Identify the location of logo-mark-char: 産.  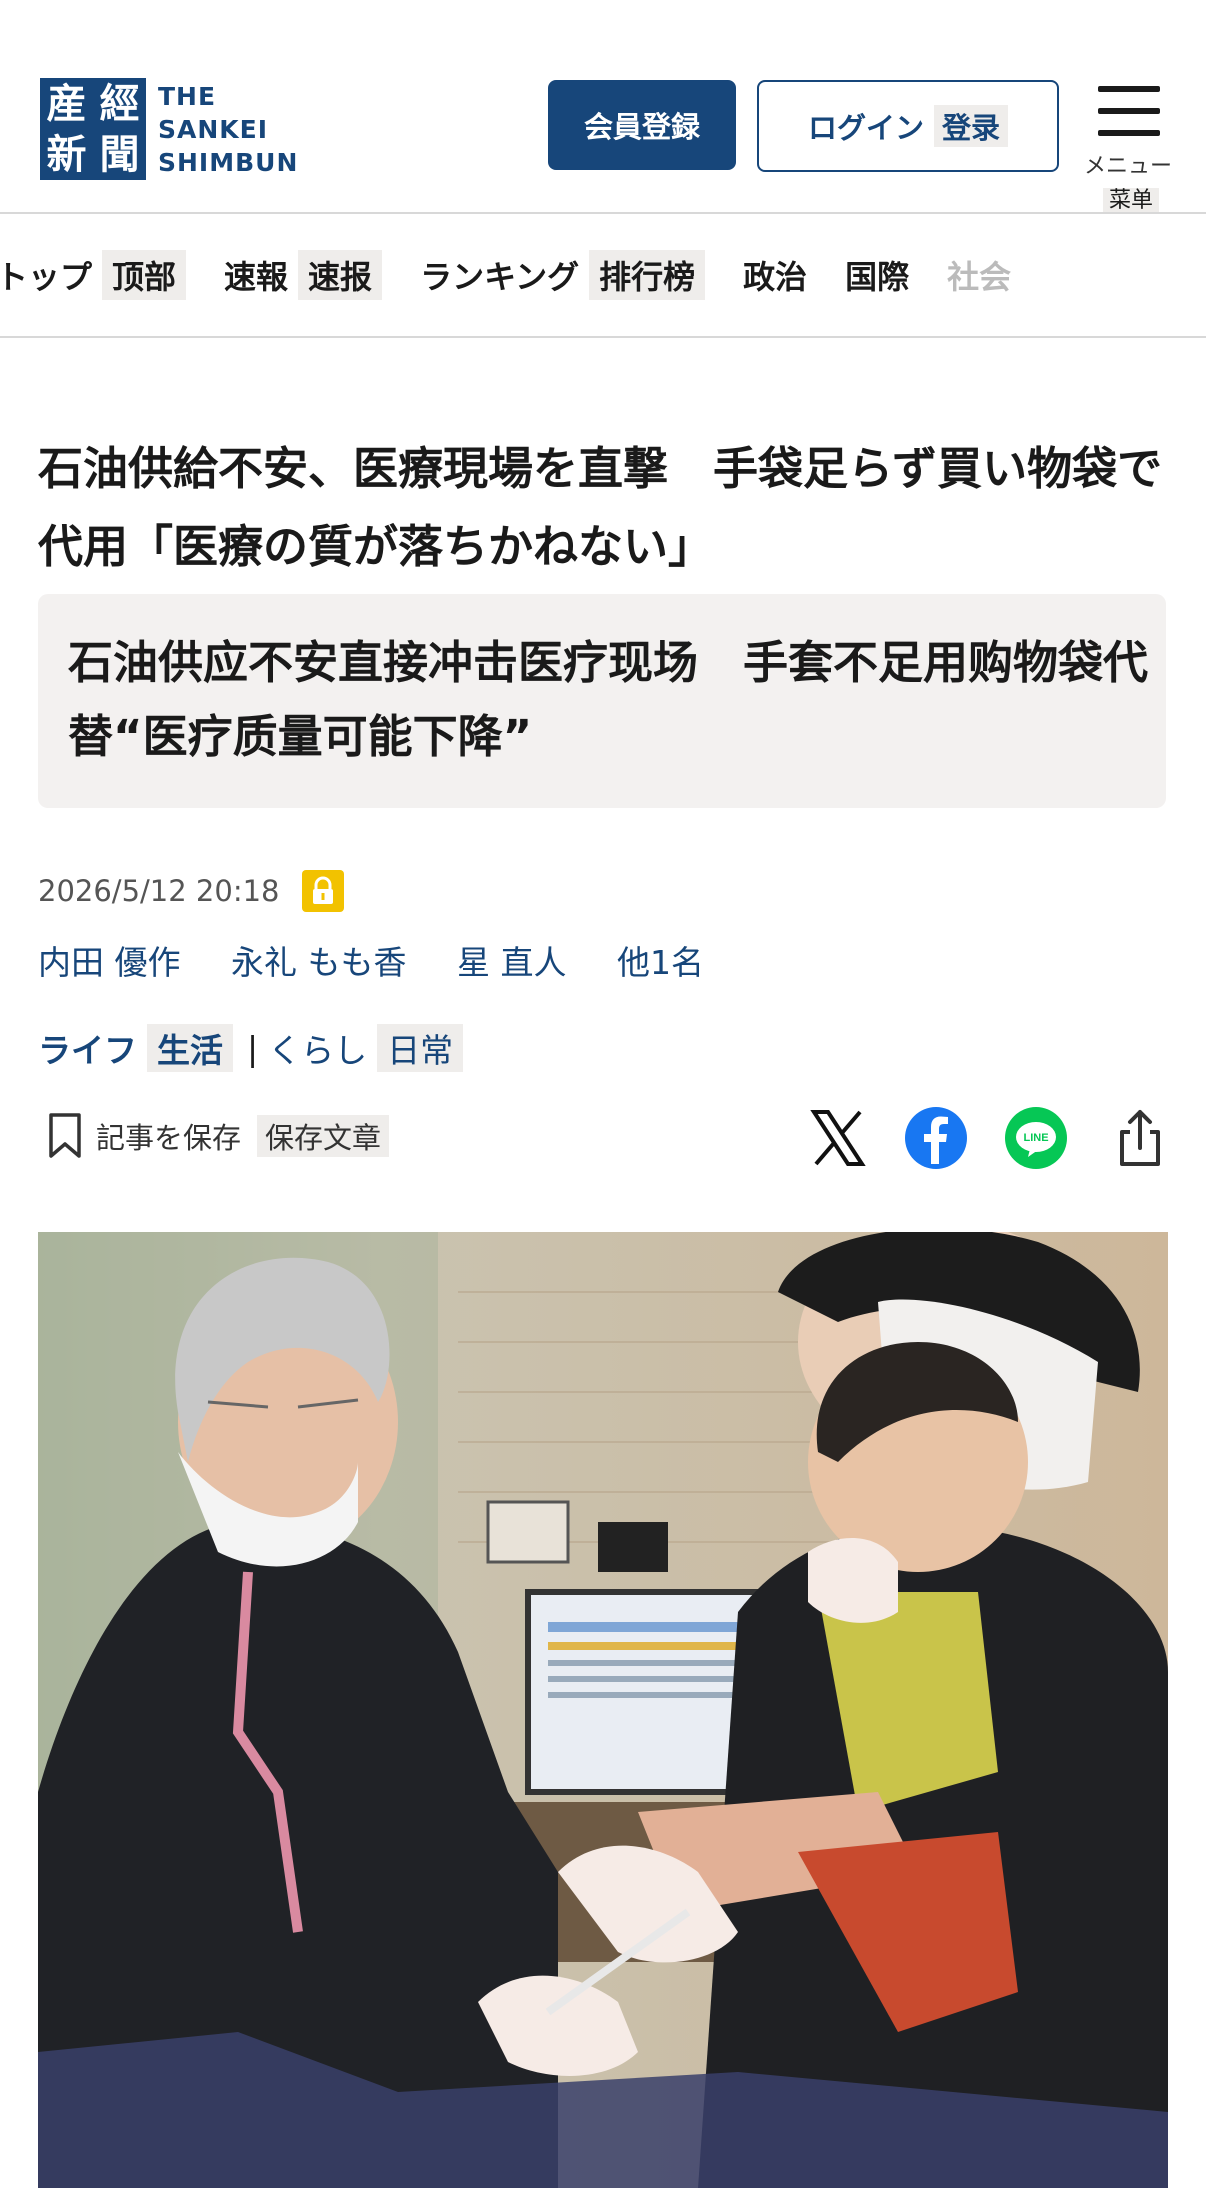
(66, 103).